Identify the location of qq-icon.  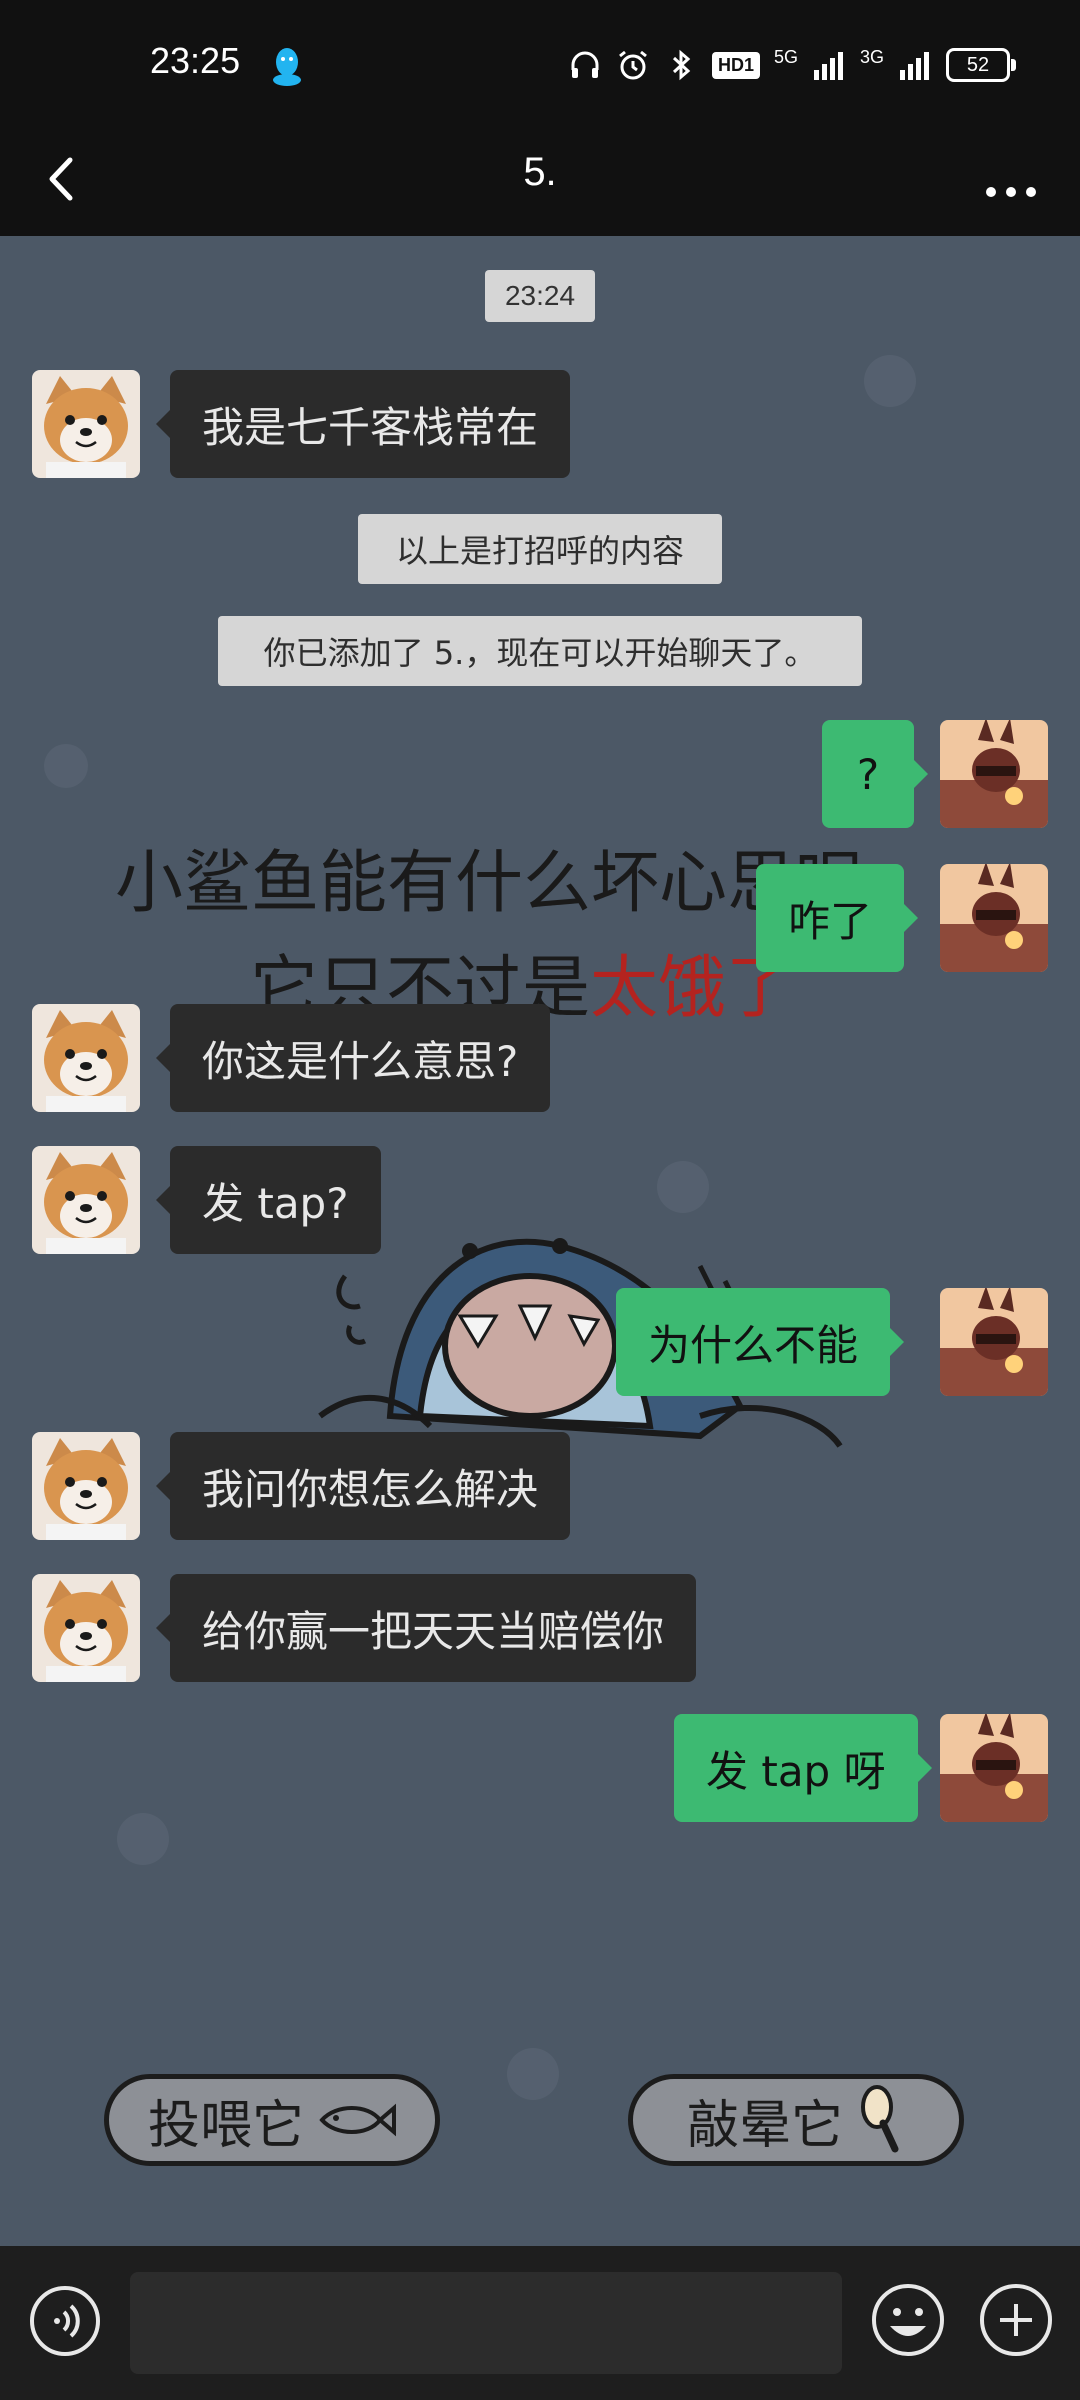
(287, 67).